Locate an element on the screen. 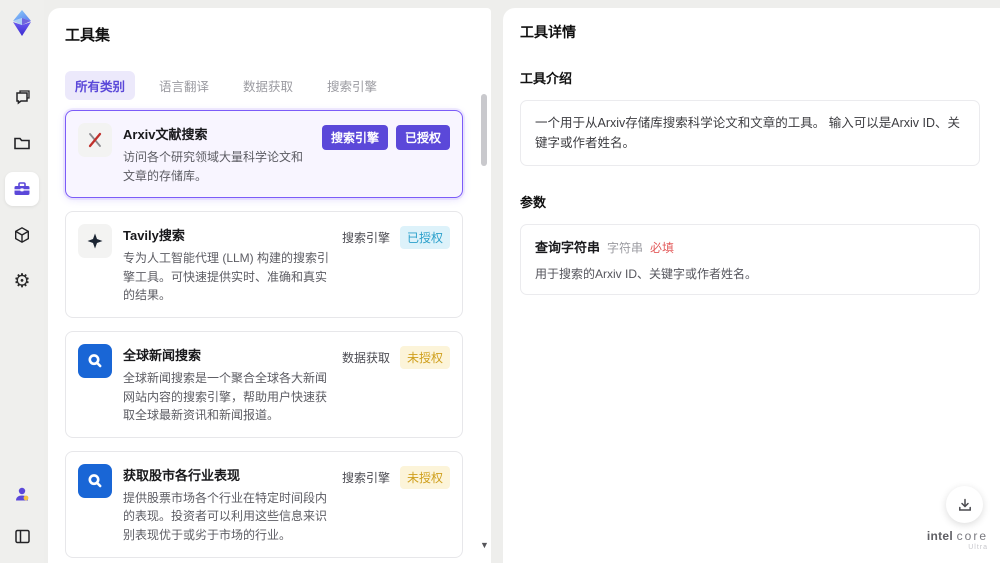  arxiv-logo-icon is located at coordinates (95, 140).